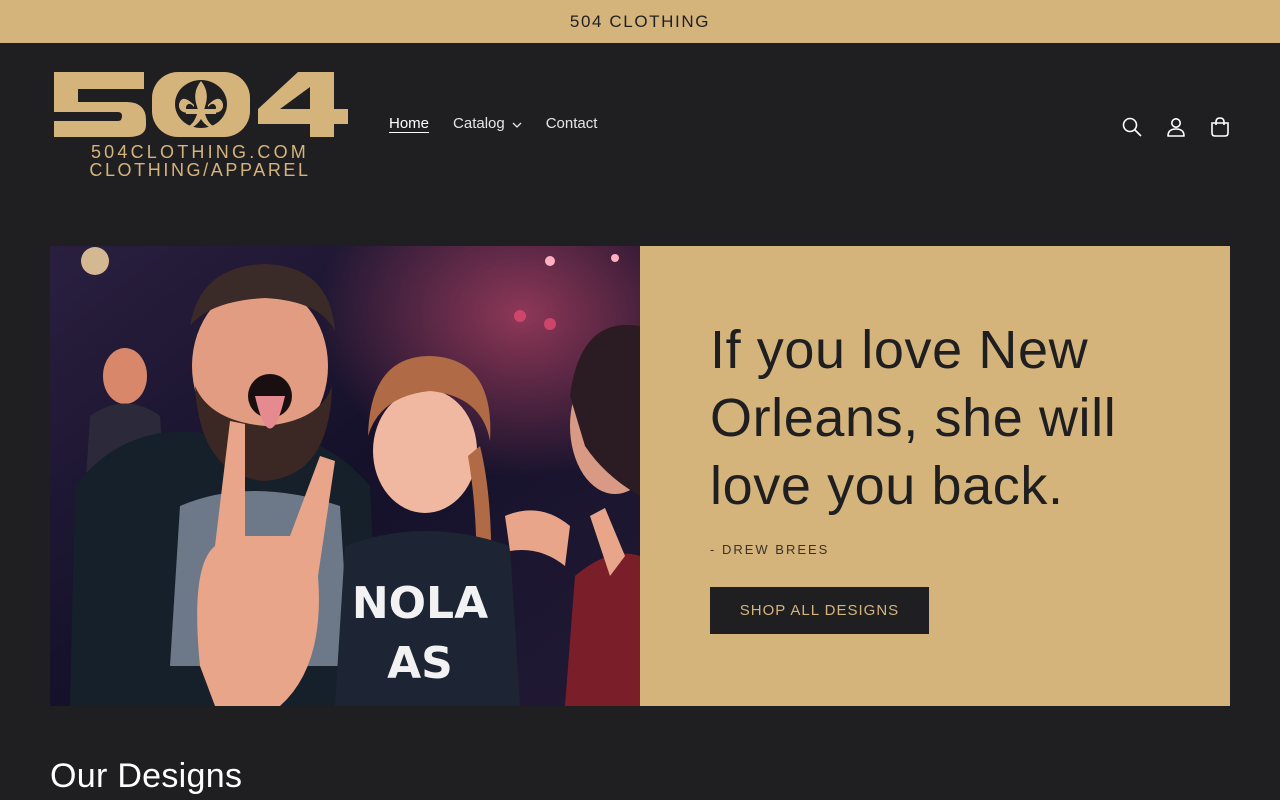 The image size is (1280, 800). I want to click on nav-home: Home, so click(409, 123).